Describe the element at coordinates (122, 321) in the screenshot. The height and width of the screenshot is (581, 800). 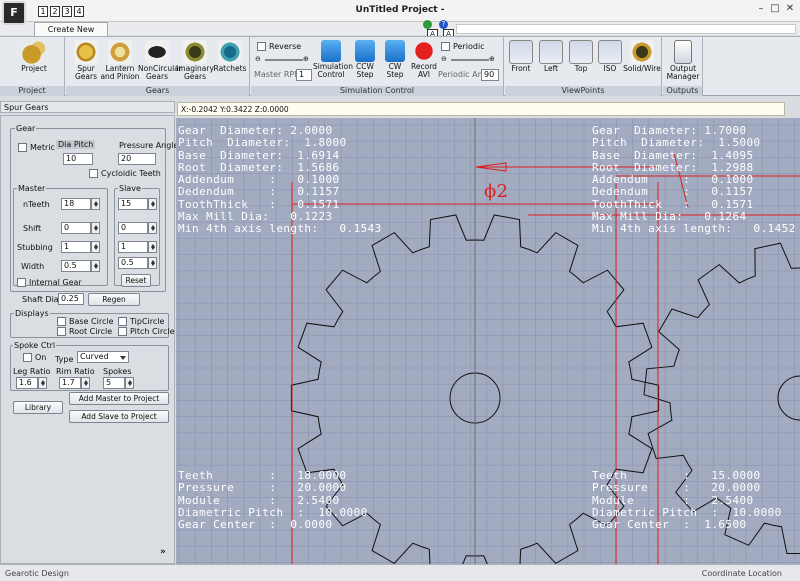
I see `tip-circle-checkbox` at that location.